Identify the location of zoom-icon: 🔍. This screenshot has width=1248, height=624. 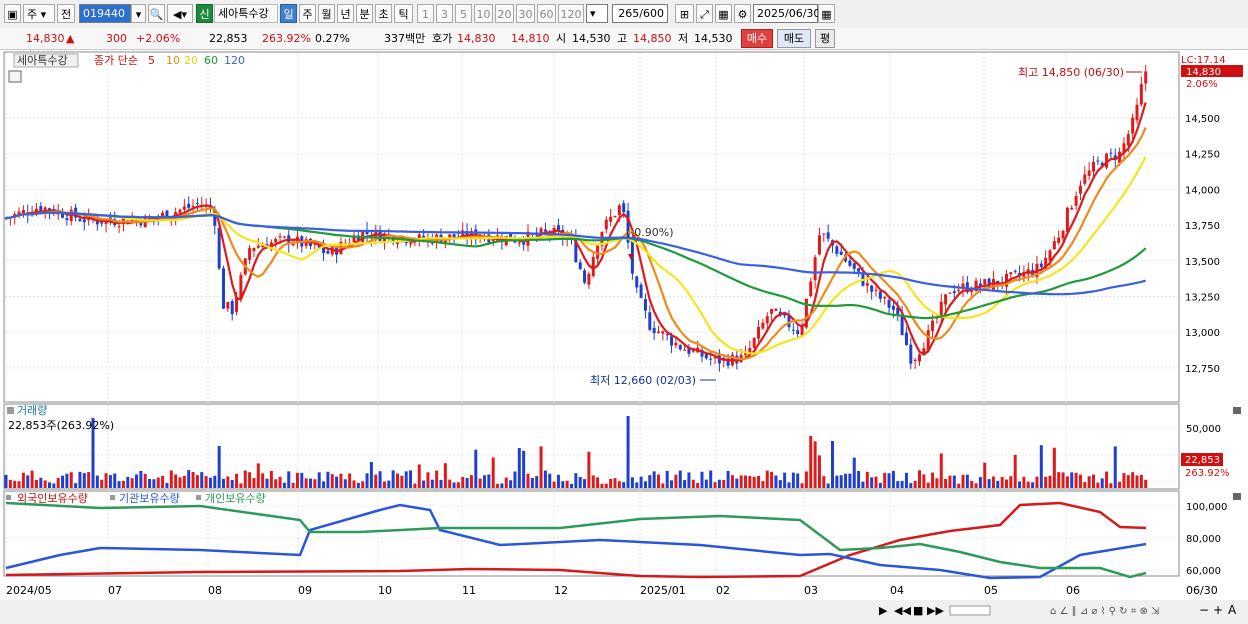
(156, 13).